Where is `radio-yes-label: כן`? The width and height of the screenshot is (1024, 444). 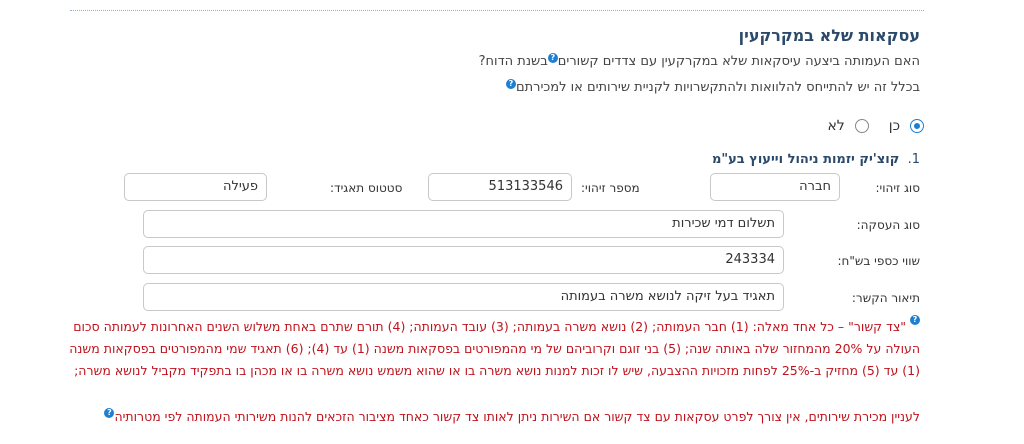 radio-yes-label: כן is located at coordinates (894, 126).